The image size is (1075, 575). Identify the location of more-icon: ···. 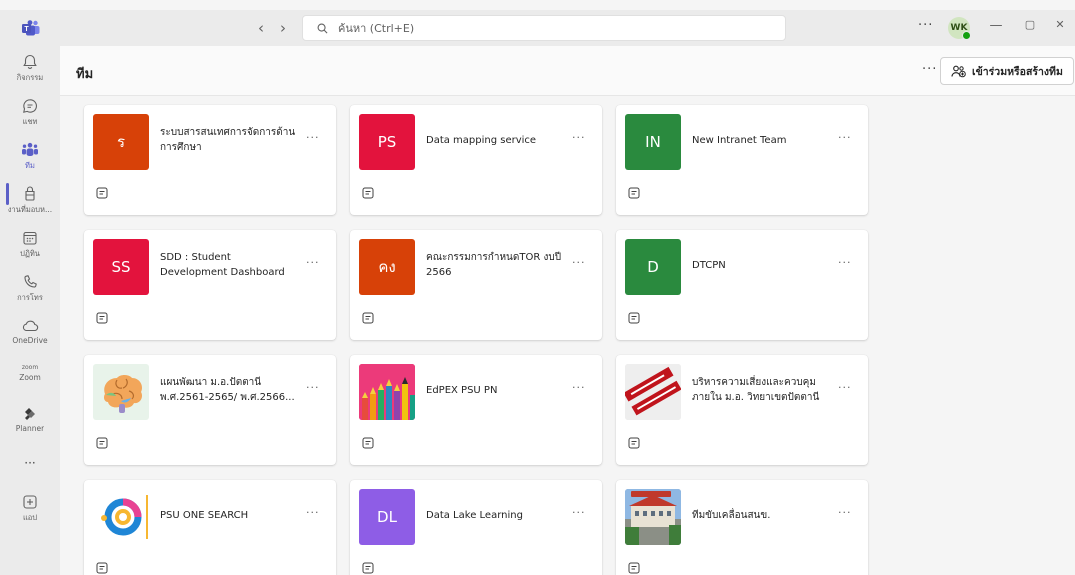
(30, 463).